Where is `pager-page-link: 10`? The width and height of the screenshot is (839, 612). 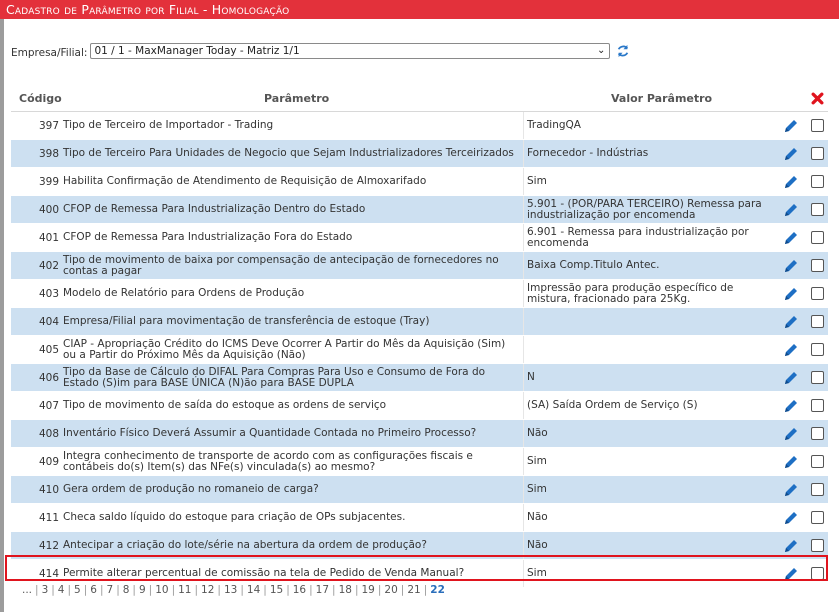 pager-page-link: 10 is located at coordinates (161, 590).